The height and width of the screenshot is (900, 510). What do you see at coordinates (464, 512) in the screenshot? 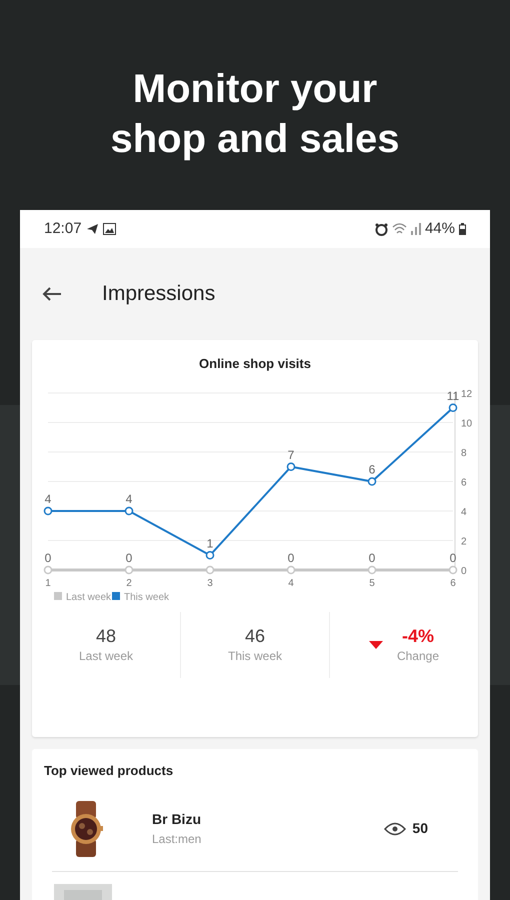
I see `y-tick-label: 4` at bounding box center [464, 512].